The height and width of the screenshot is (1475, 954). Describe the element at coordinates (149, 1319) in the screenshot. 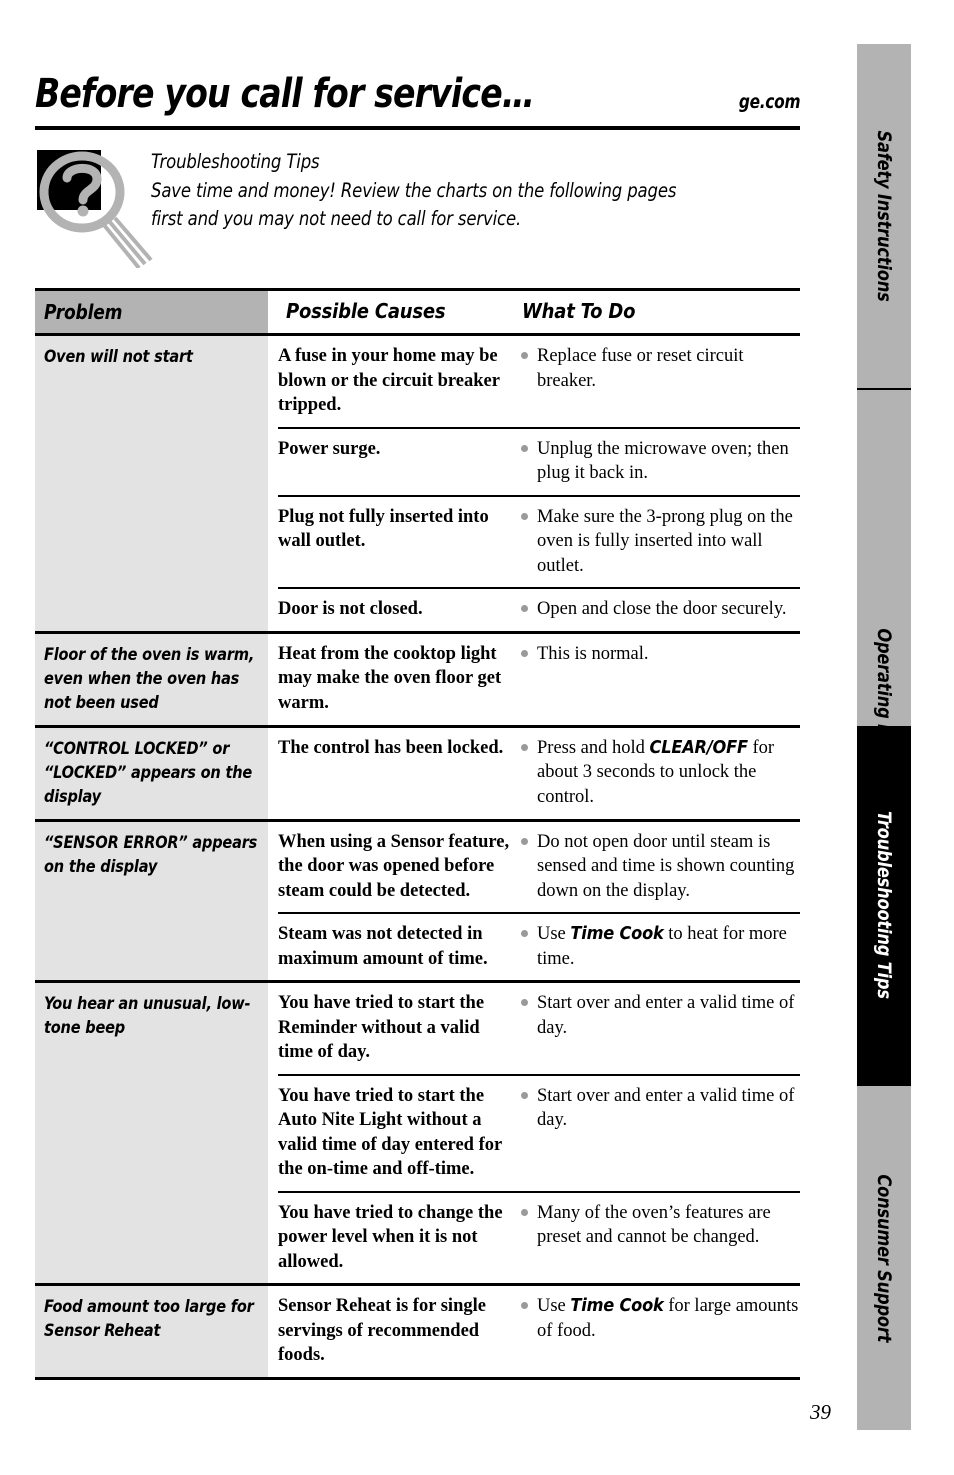

I see `problem-label: Food amount too large for Sensor Reheat` at that location.